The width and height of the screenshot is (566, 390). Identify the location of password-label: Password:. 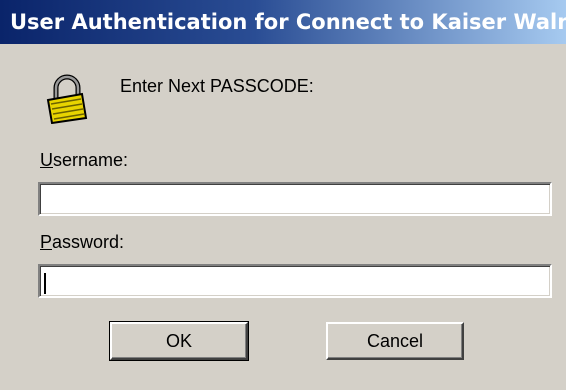
(82, 242).